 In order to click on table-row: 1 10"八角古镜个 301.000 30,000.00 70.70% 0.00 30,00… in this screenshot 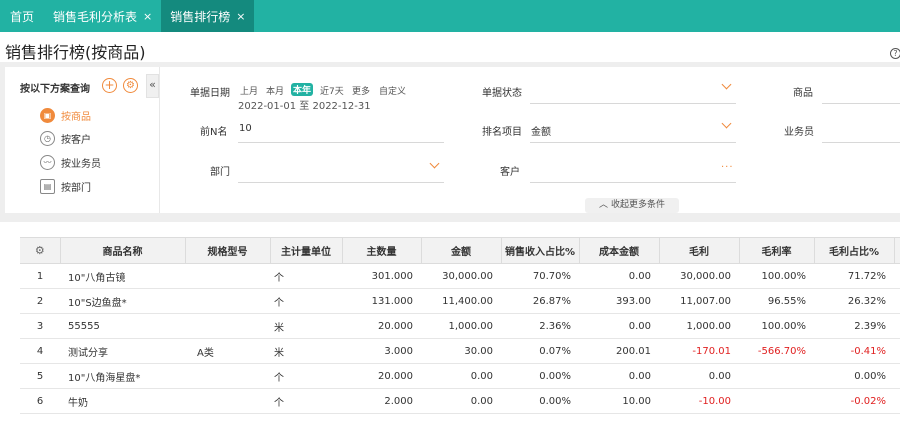, I will do `click(460, 276)`.